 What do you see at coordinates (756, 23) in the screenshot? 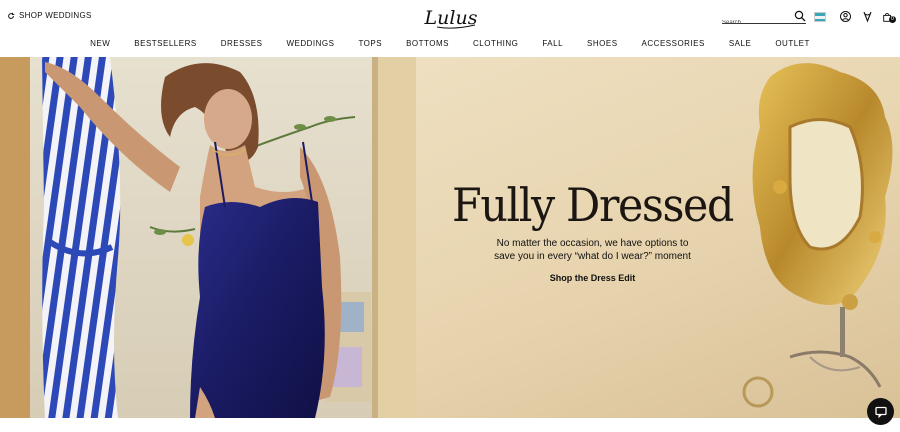
I see `search-input` at bounding box center [756, 23].